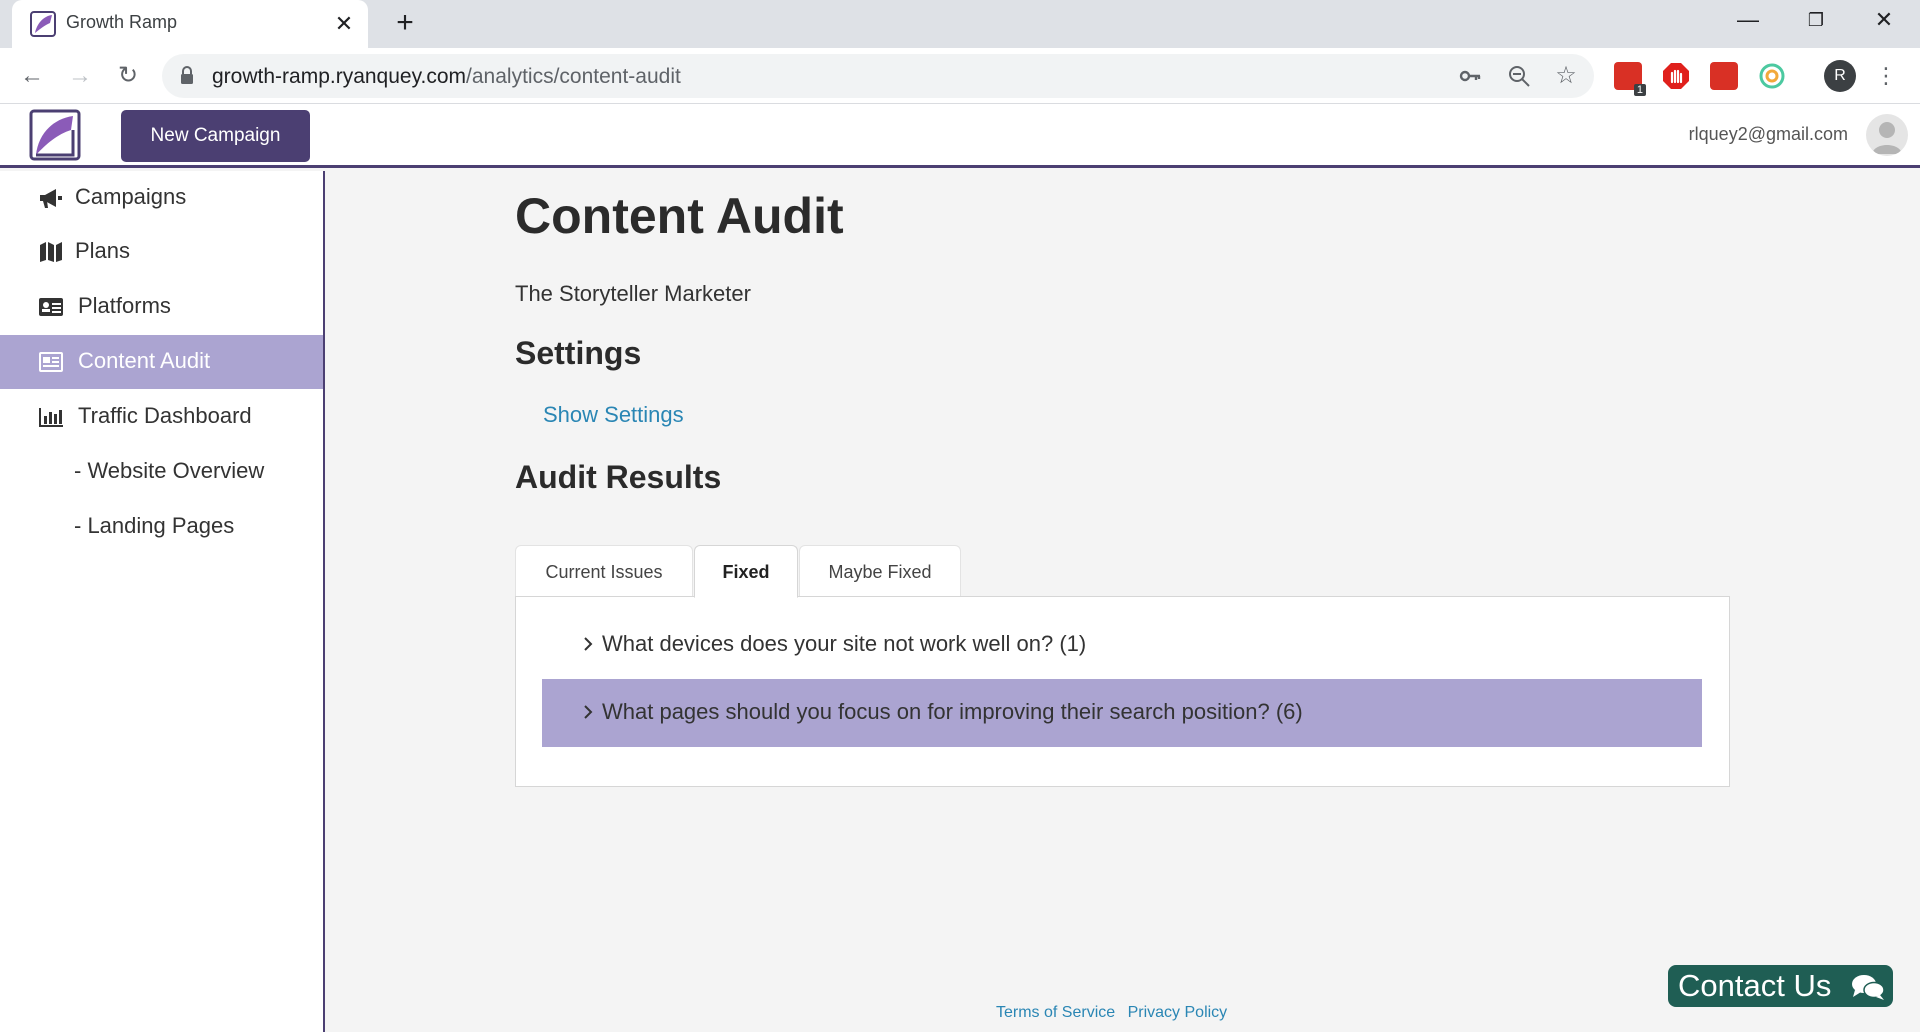 Image resolution: width=1920 pixels, height=1032 pixels. I want to click on sidebar: Campaigns Plans Platforms Content Audit, so click(162, 601).